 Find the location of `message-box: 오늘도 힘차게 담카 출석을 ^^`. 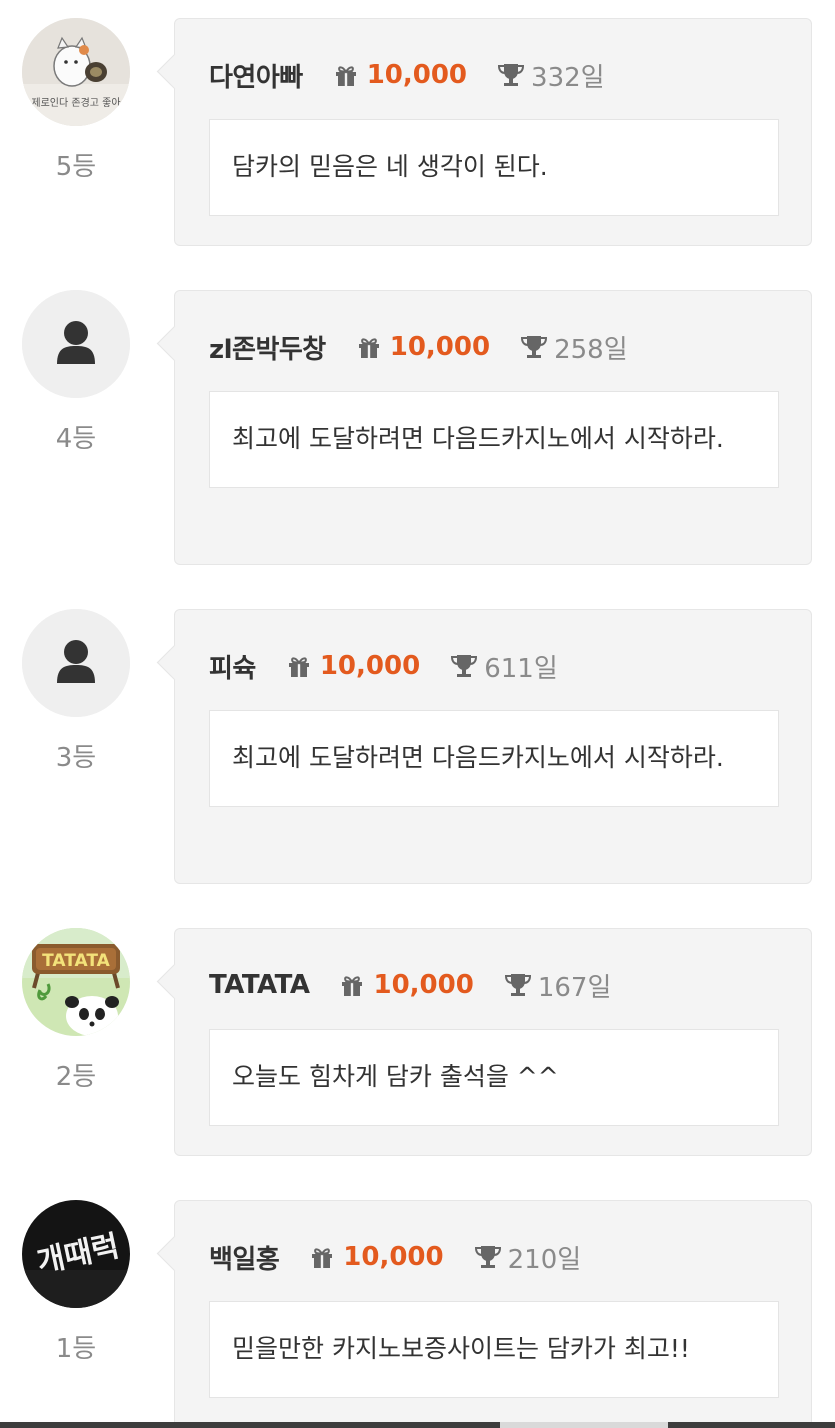

message-box: 오늘도 힘차게 담카 출석을 ^^ is located at coordinates (494, 1077).